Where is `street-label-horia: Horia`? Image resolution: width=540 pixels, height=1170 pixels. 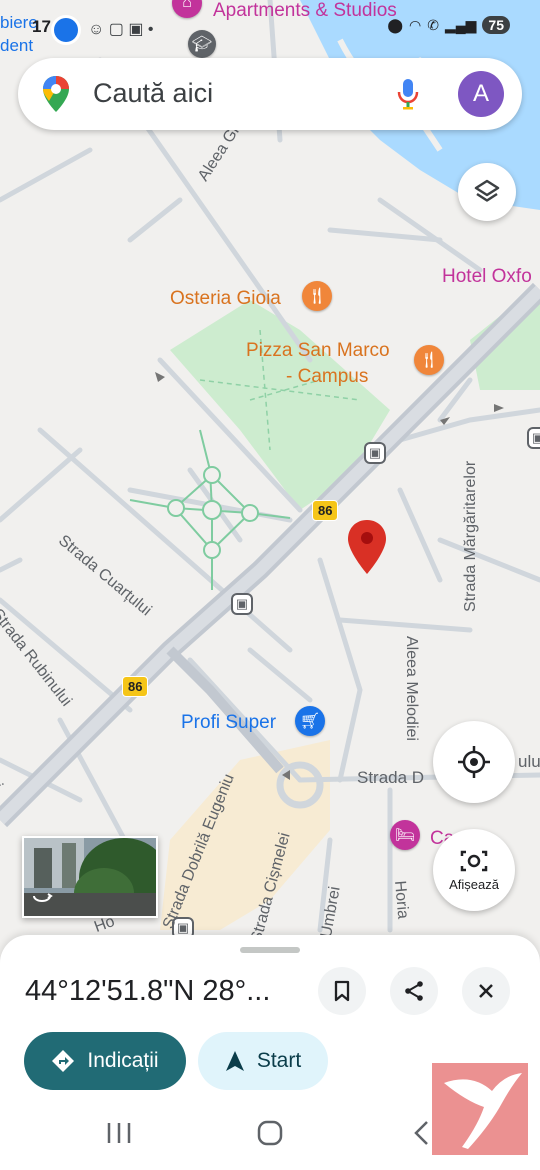
street-label-horia: Horia is located at coordinates (401, 900).